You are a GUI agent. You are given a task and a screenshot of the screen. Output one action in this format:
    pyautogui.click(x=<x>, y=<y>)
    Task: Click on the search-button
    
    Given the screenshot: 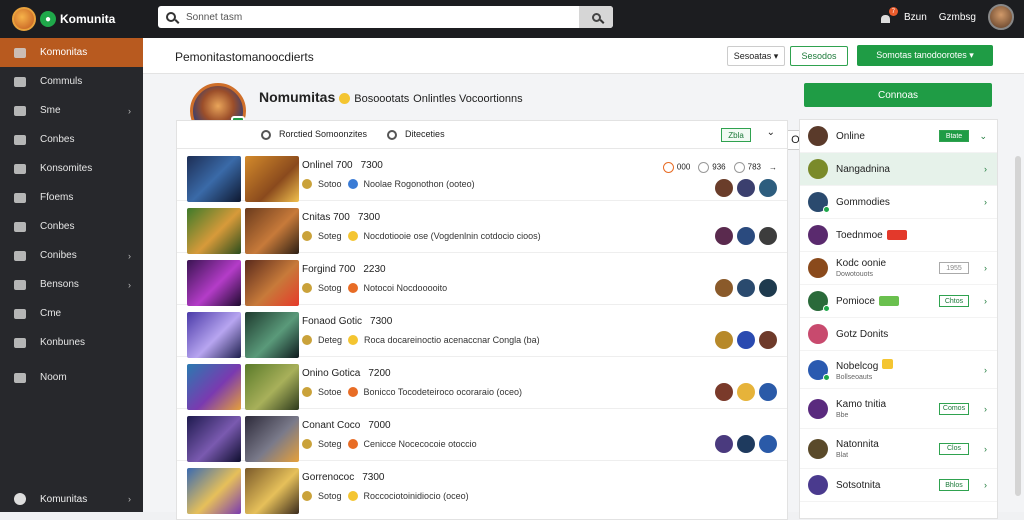 What is the action you would take?
    pyautogui.click(x=596, y=17)
    